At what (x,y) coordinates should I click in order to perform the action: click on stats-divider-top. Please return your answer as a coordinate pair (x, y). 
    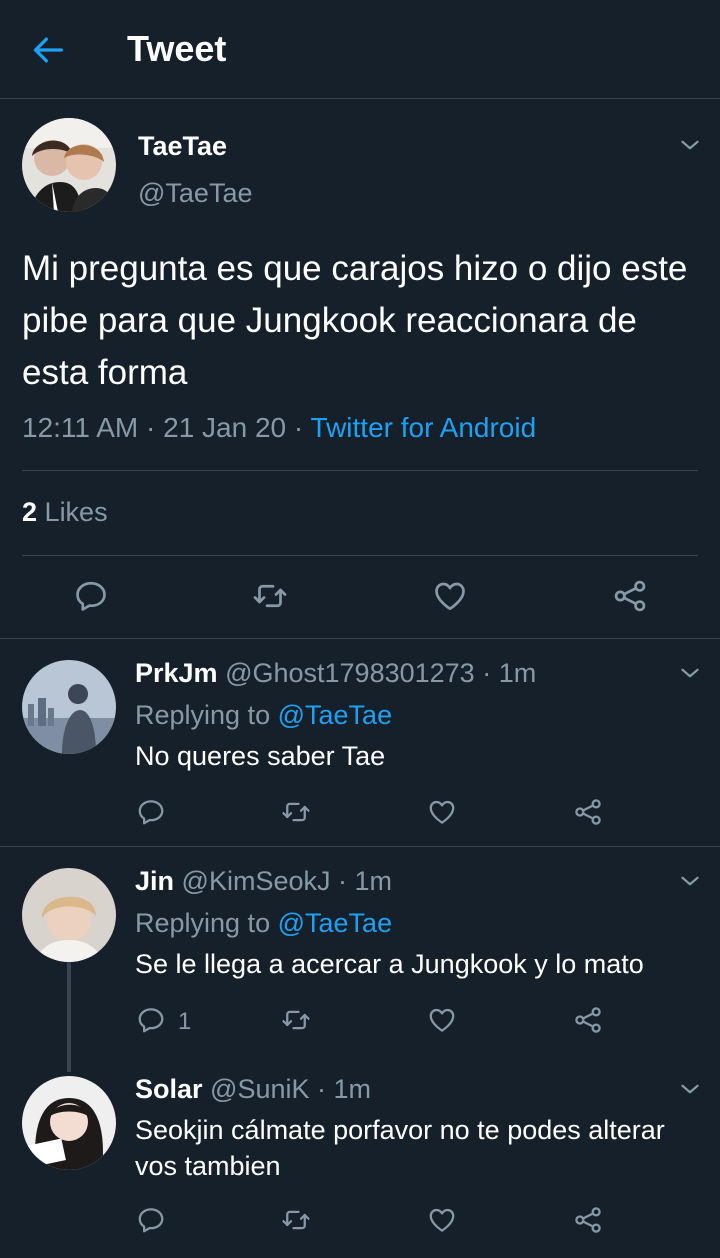
    Looking at the image, I should click on (360, 470).